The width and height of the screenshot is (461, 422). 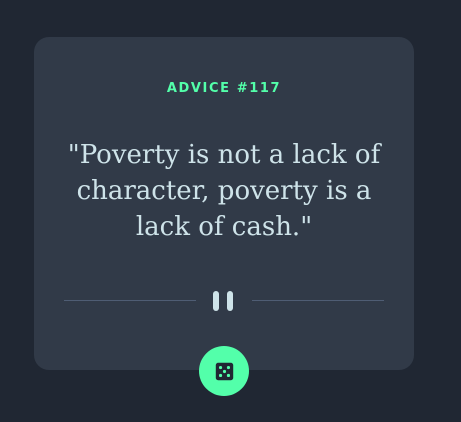 I want to click on advice-number: ADVICE #117, so click(x=224, y=88).